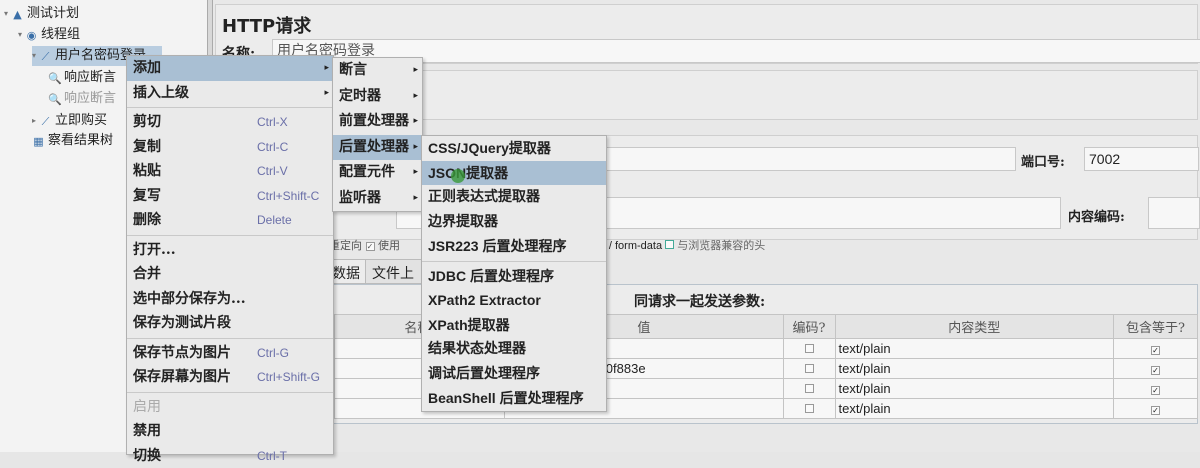  I want to click on port-label: 端口号:, so click(1043, 160).